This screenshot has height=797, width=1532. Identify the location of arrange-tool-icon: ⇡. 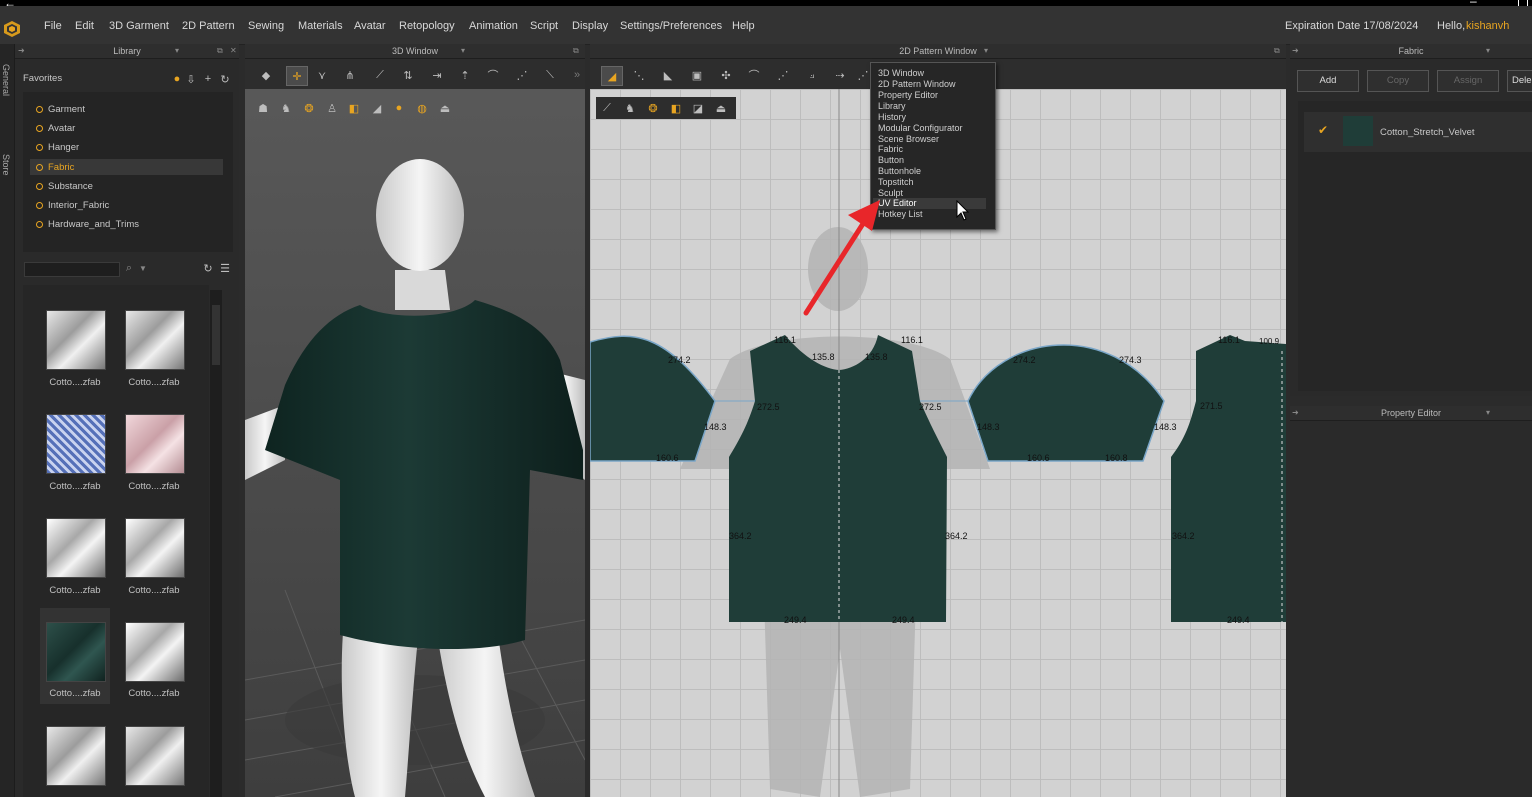
(465, 75).